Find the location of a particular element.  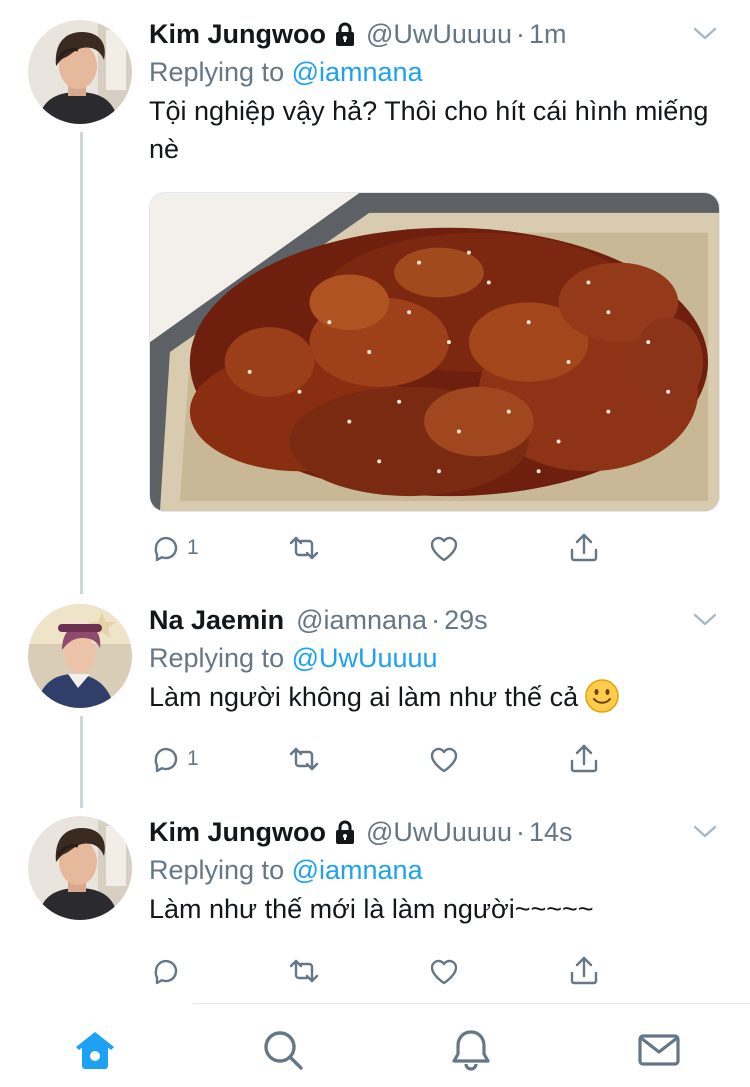

tab-notifications is located at coordinates (471, 1050).